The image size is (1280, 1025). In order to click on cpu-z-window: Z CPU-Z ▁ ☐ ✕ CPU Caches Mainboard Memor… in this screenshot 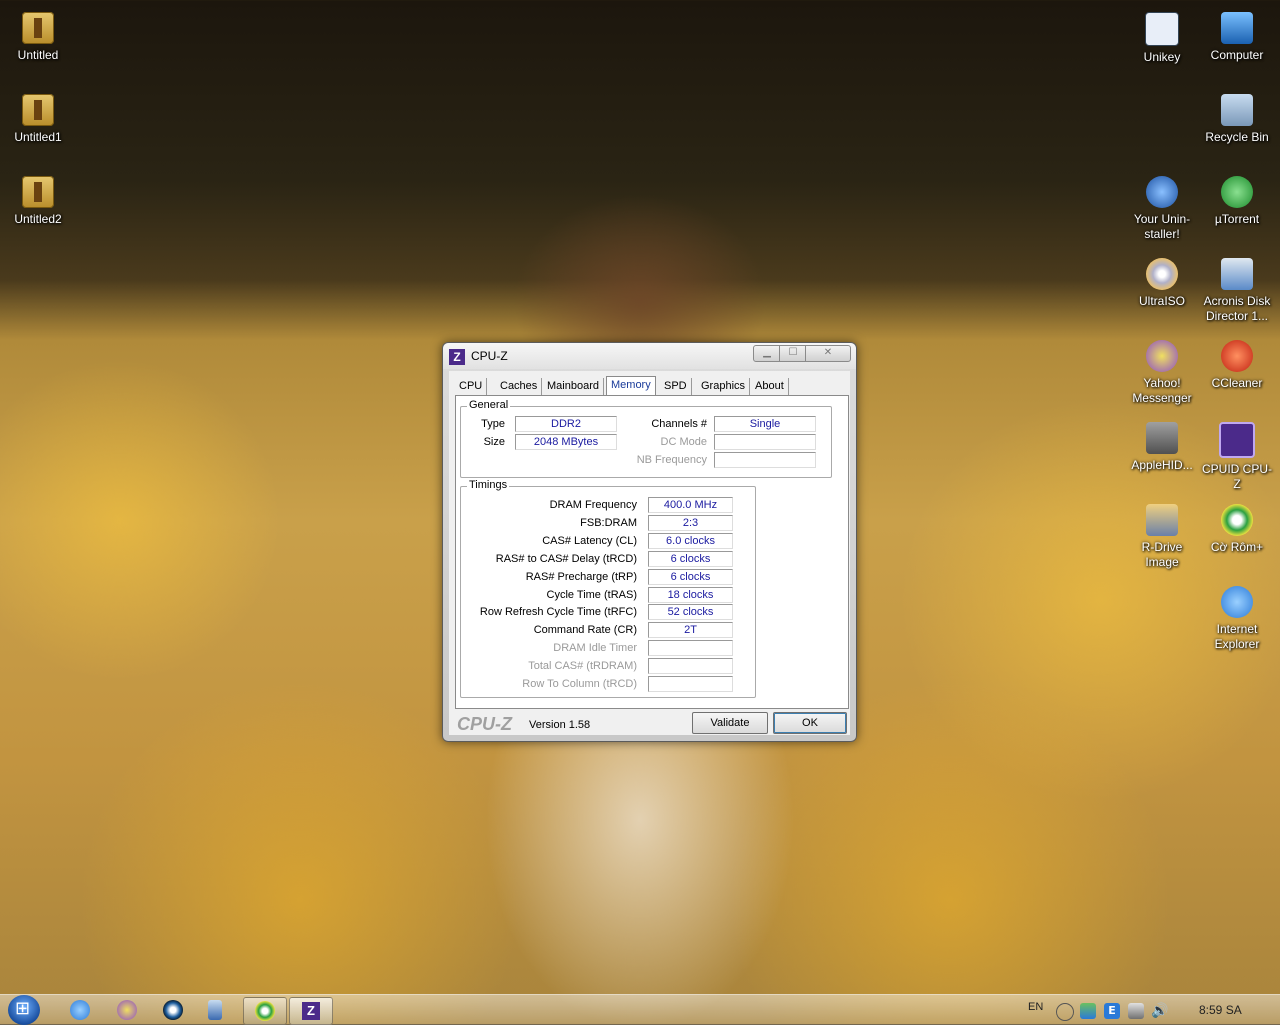, I will do `click(649, 542)`.